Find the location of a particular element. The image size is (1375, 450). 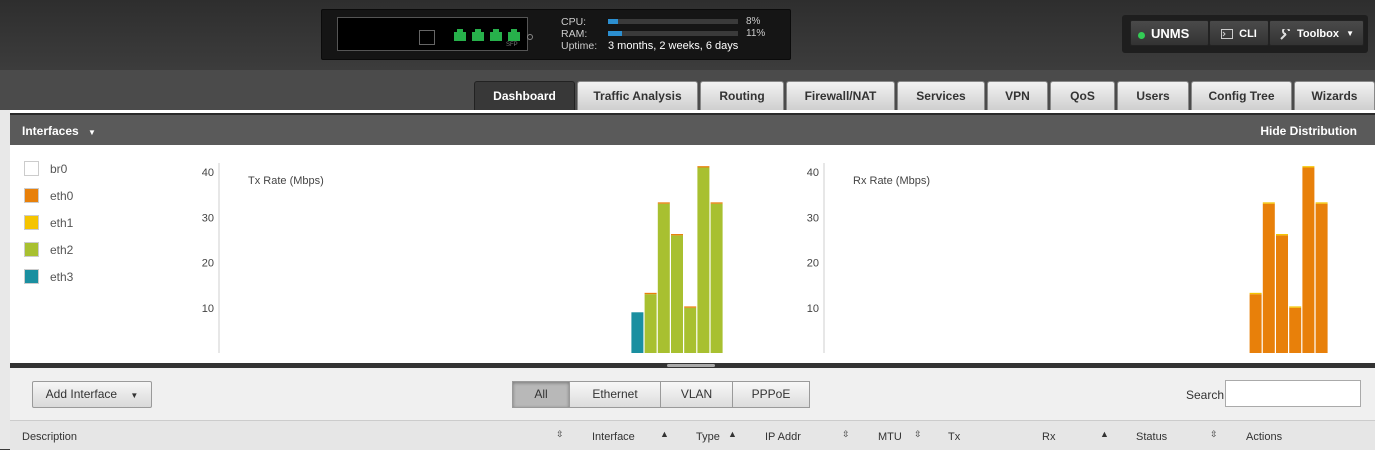

column-header-ip-addr: IP Addr is located at coordinates (783, 437).